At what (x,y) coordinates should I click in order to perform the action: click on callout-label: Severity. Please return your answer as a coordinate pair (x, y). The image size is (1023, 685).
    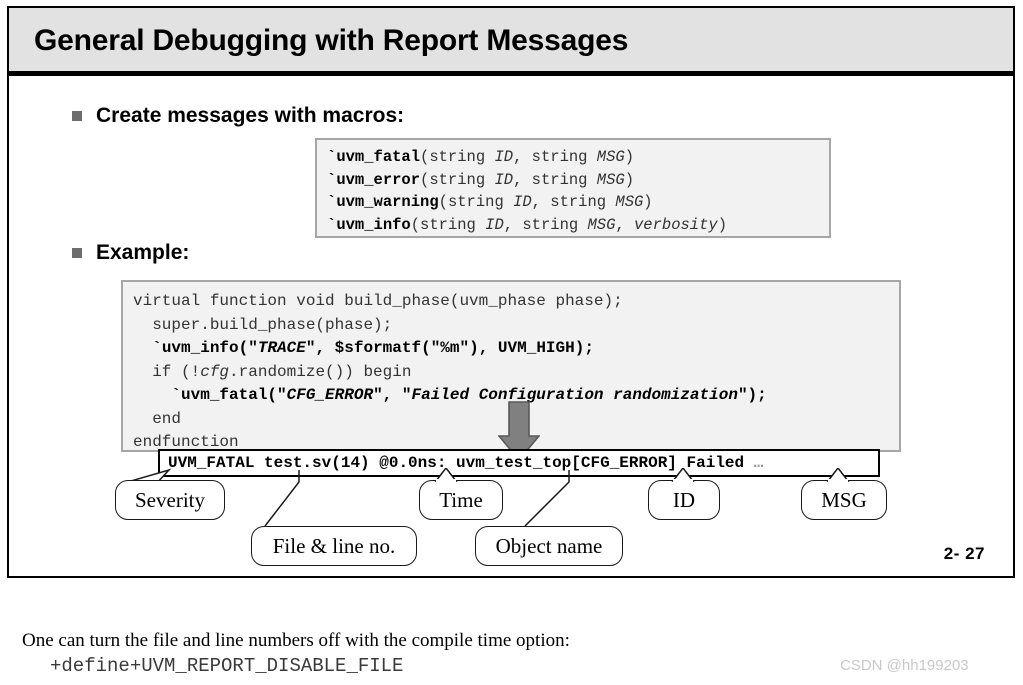
    Looking at the image, I should click on (170, 499).